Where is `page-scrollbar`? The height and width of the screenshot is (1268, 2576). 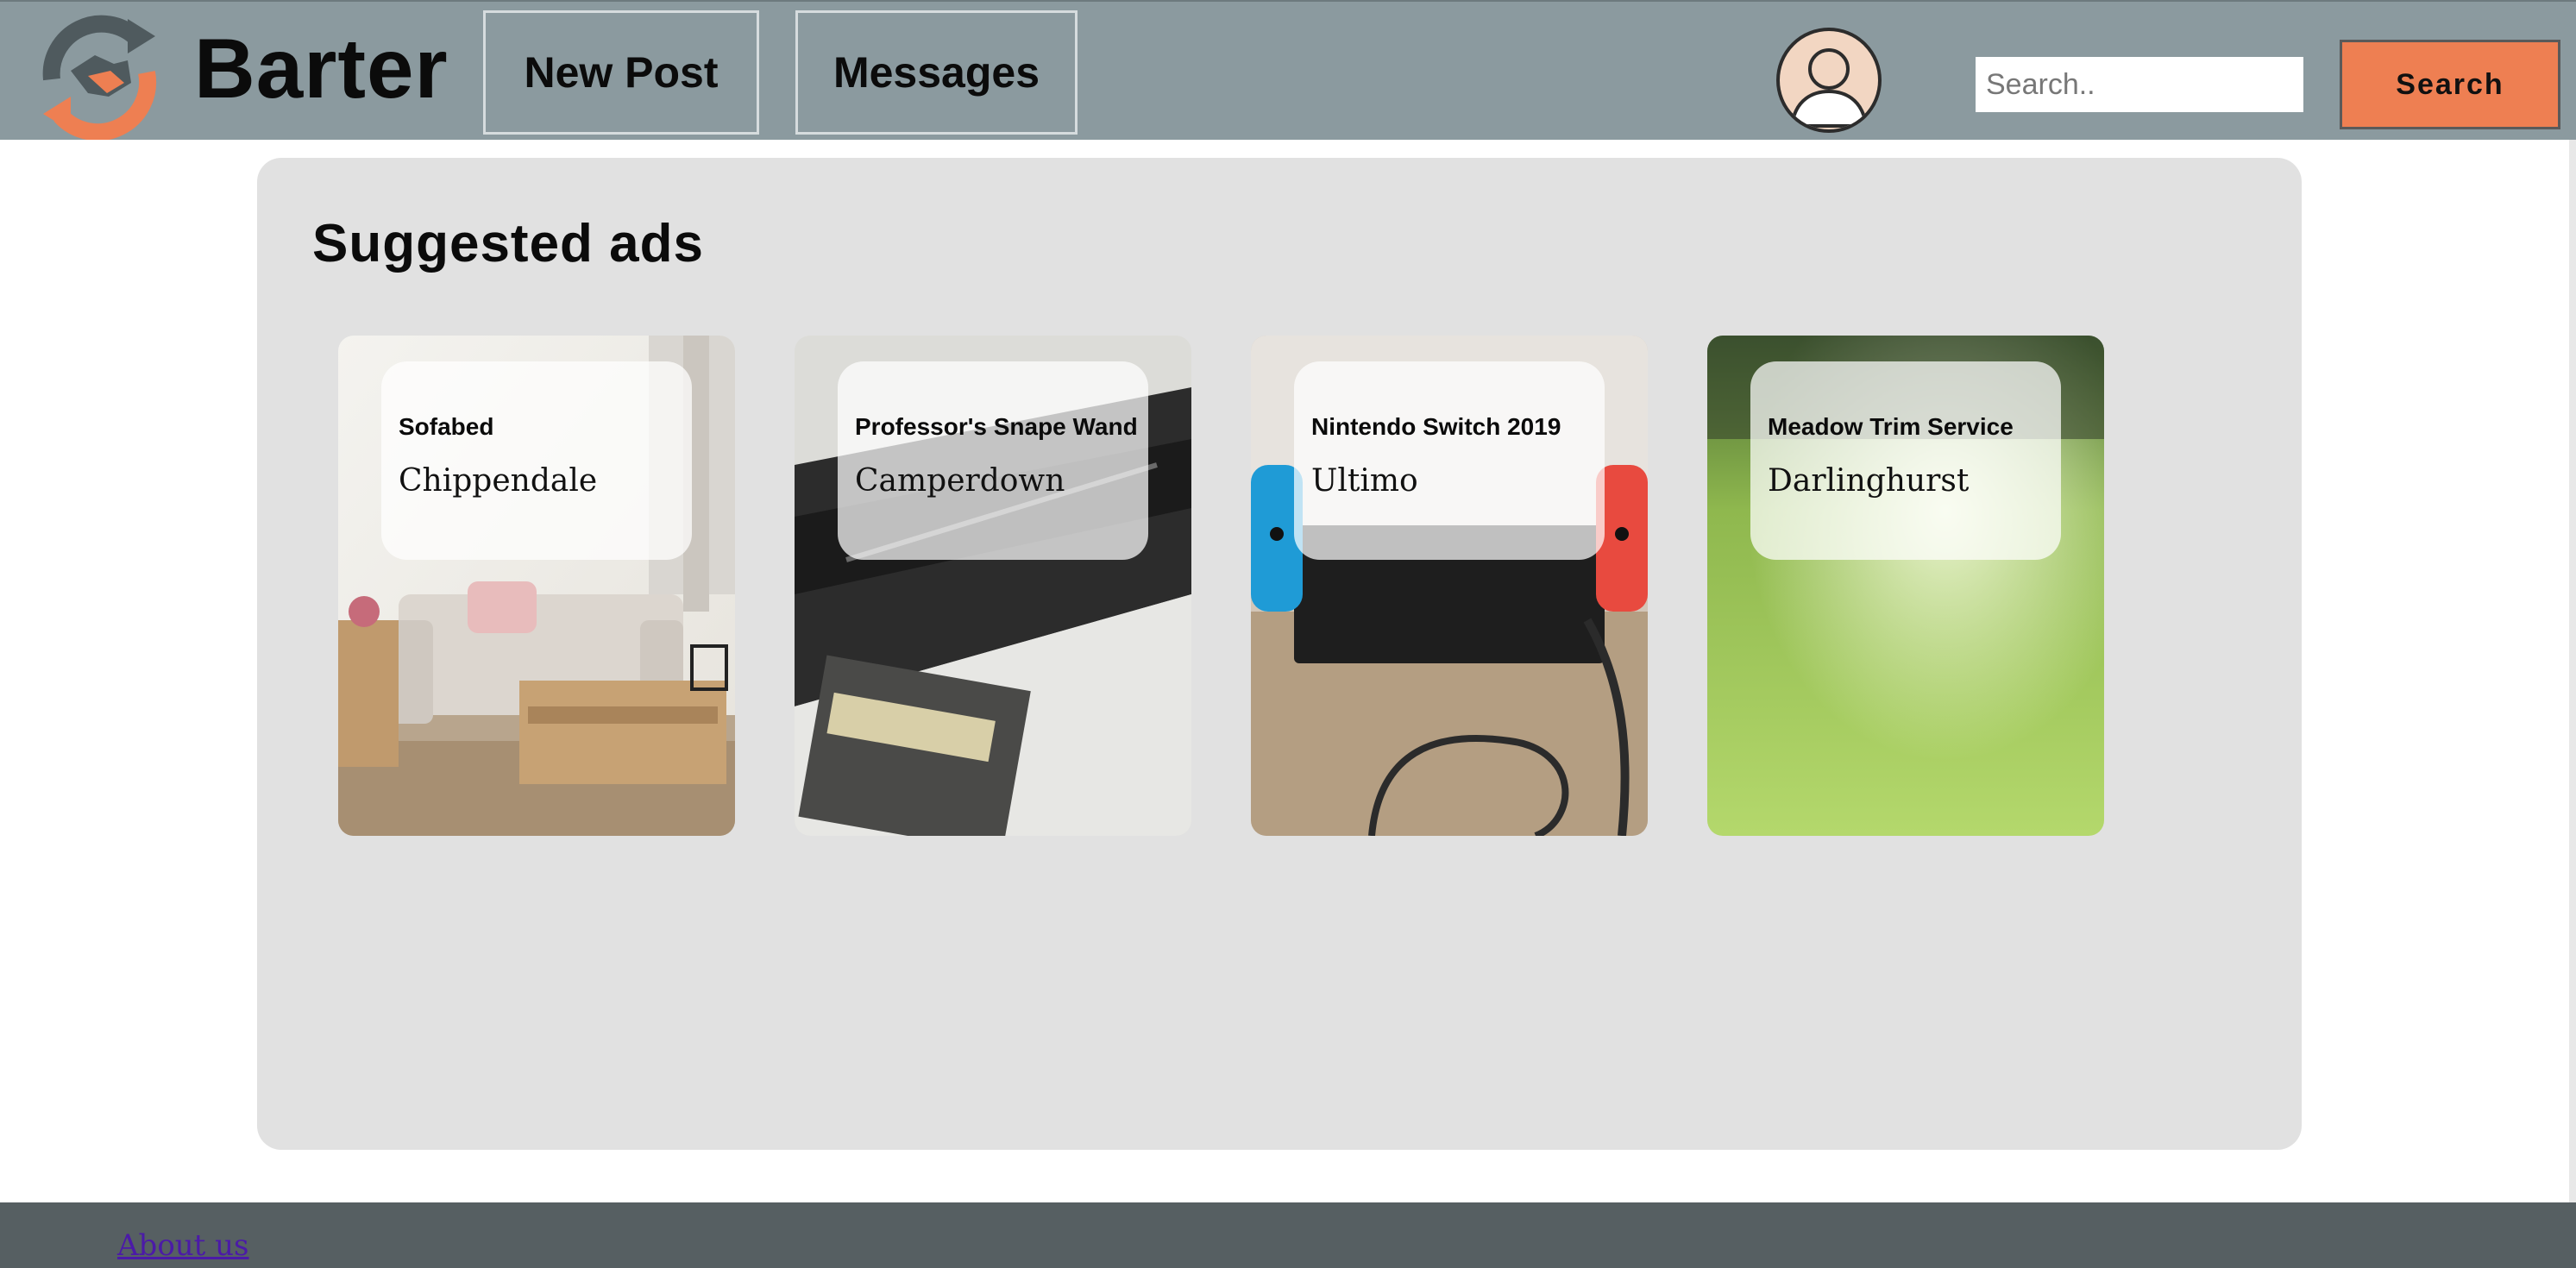 page-scrollbar is located at coordinates (2572, 671).